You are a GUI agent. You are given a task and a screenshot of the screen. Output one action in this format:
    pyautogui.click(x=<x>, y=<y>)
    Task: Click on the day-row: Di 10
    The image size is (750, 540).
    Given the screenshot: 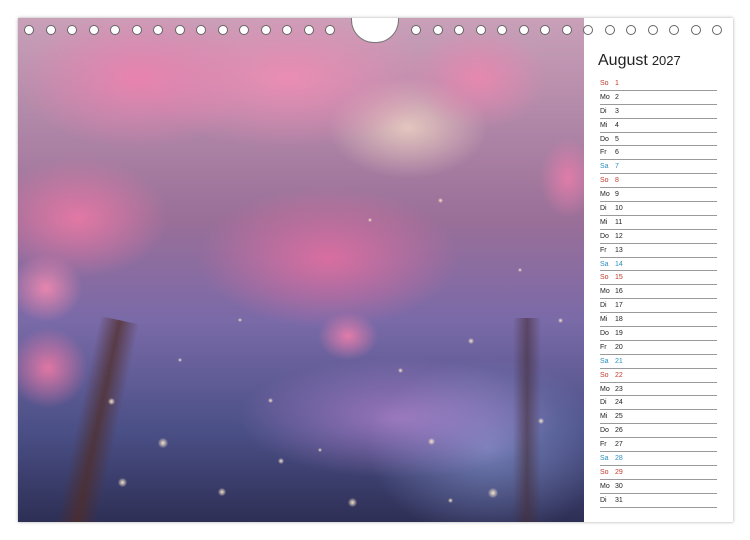 What is the action you would take?
    pyautogui.click(x=658, y=209)
    